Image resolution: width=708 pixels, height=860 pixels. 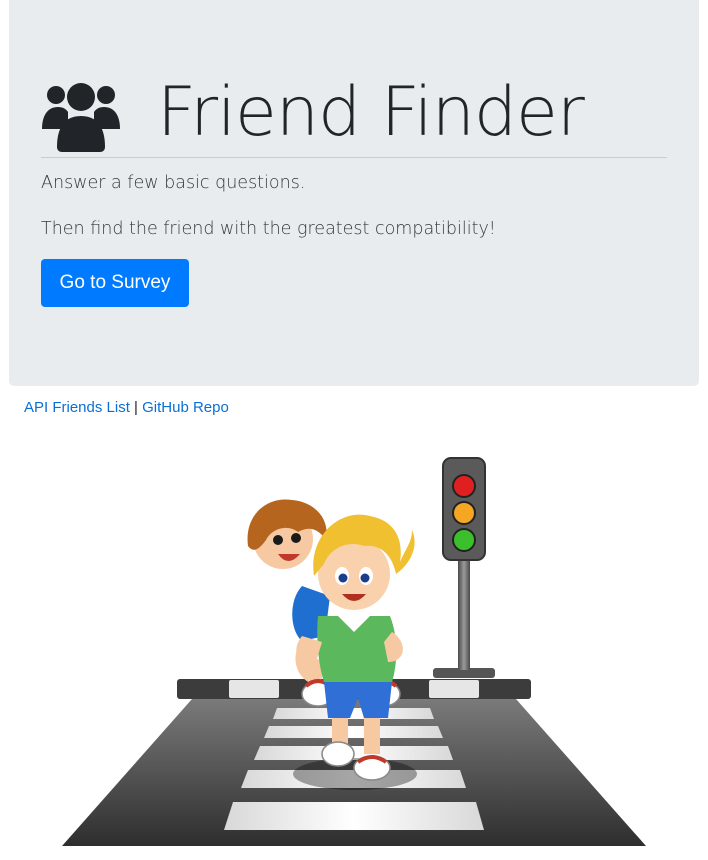 I want to click on users-icon, so click(x=81, y=117).